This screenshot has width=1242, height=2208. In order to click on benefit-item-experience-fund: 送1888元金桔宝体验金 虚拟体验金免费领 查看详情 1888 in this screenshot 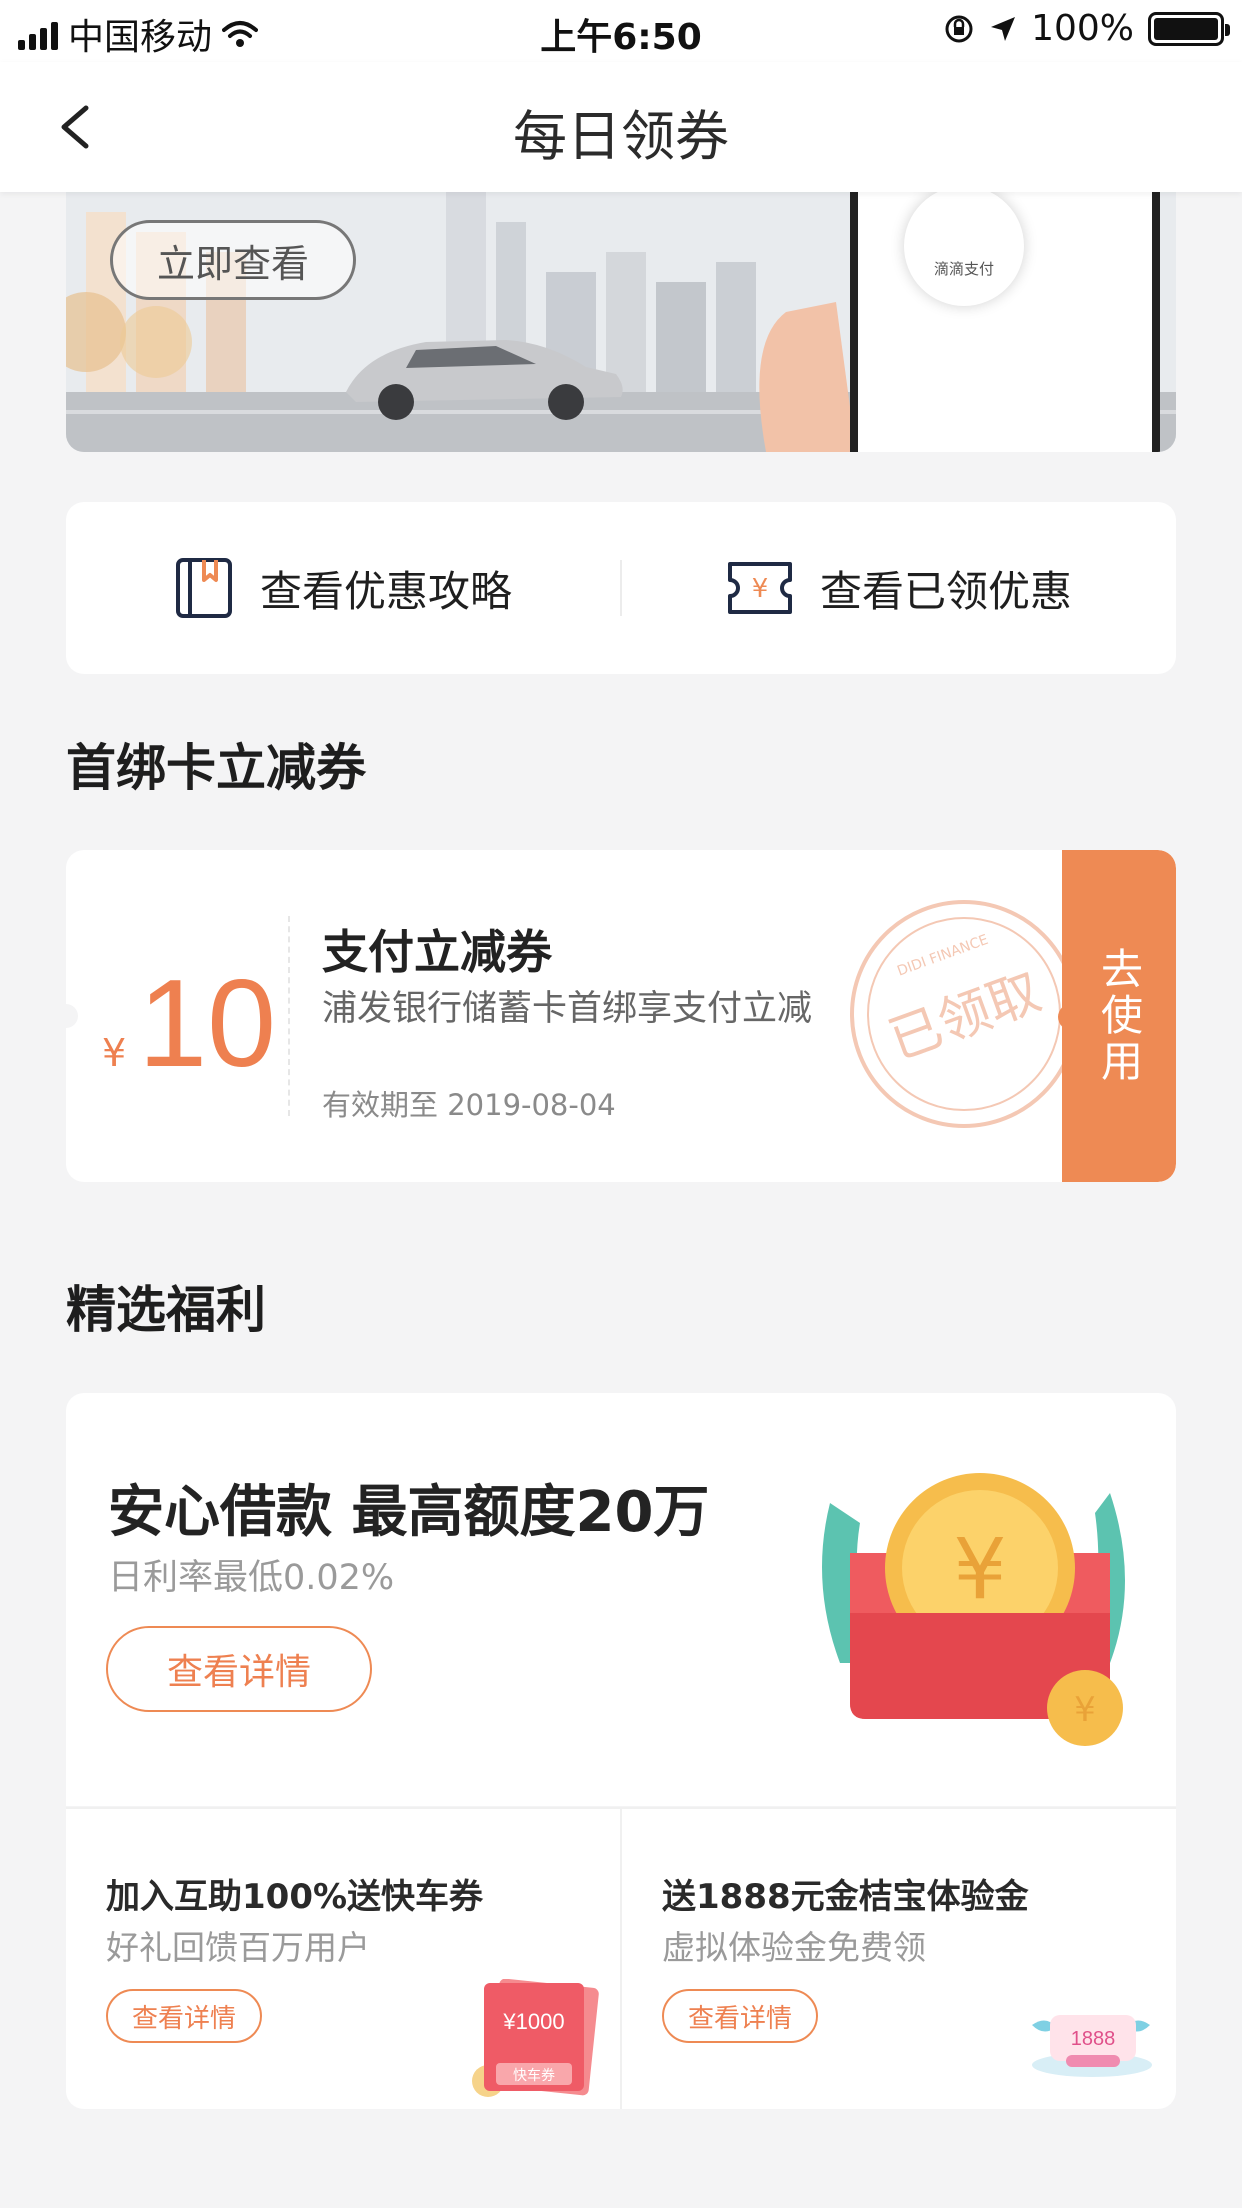, I will do `click(898, 1959)`.